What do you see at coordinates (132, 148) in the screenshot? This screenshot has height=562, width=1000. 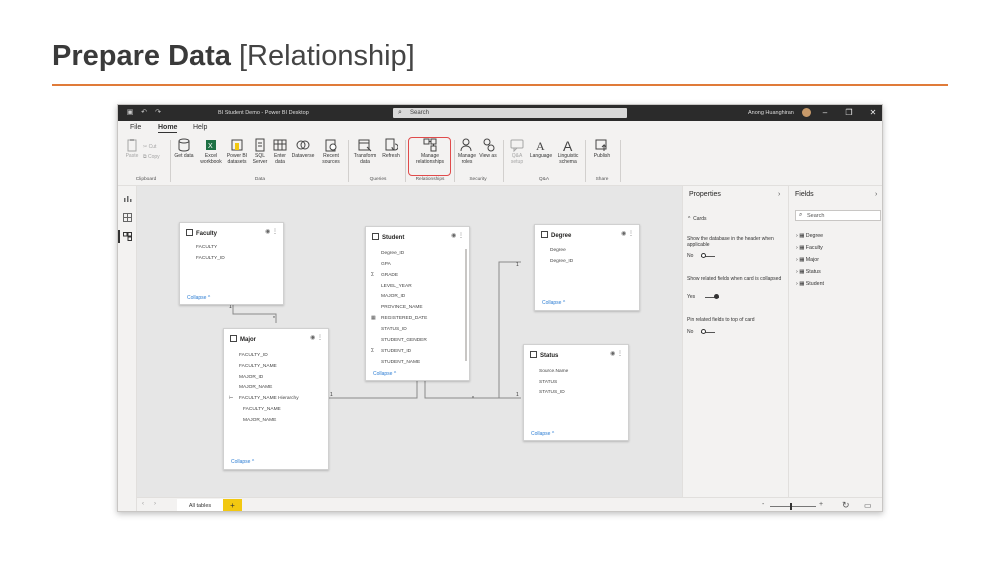 I see `paste-button: Paste` at bounding box center [132, 148].